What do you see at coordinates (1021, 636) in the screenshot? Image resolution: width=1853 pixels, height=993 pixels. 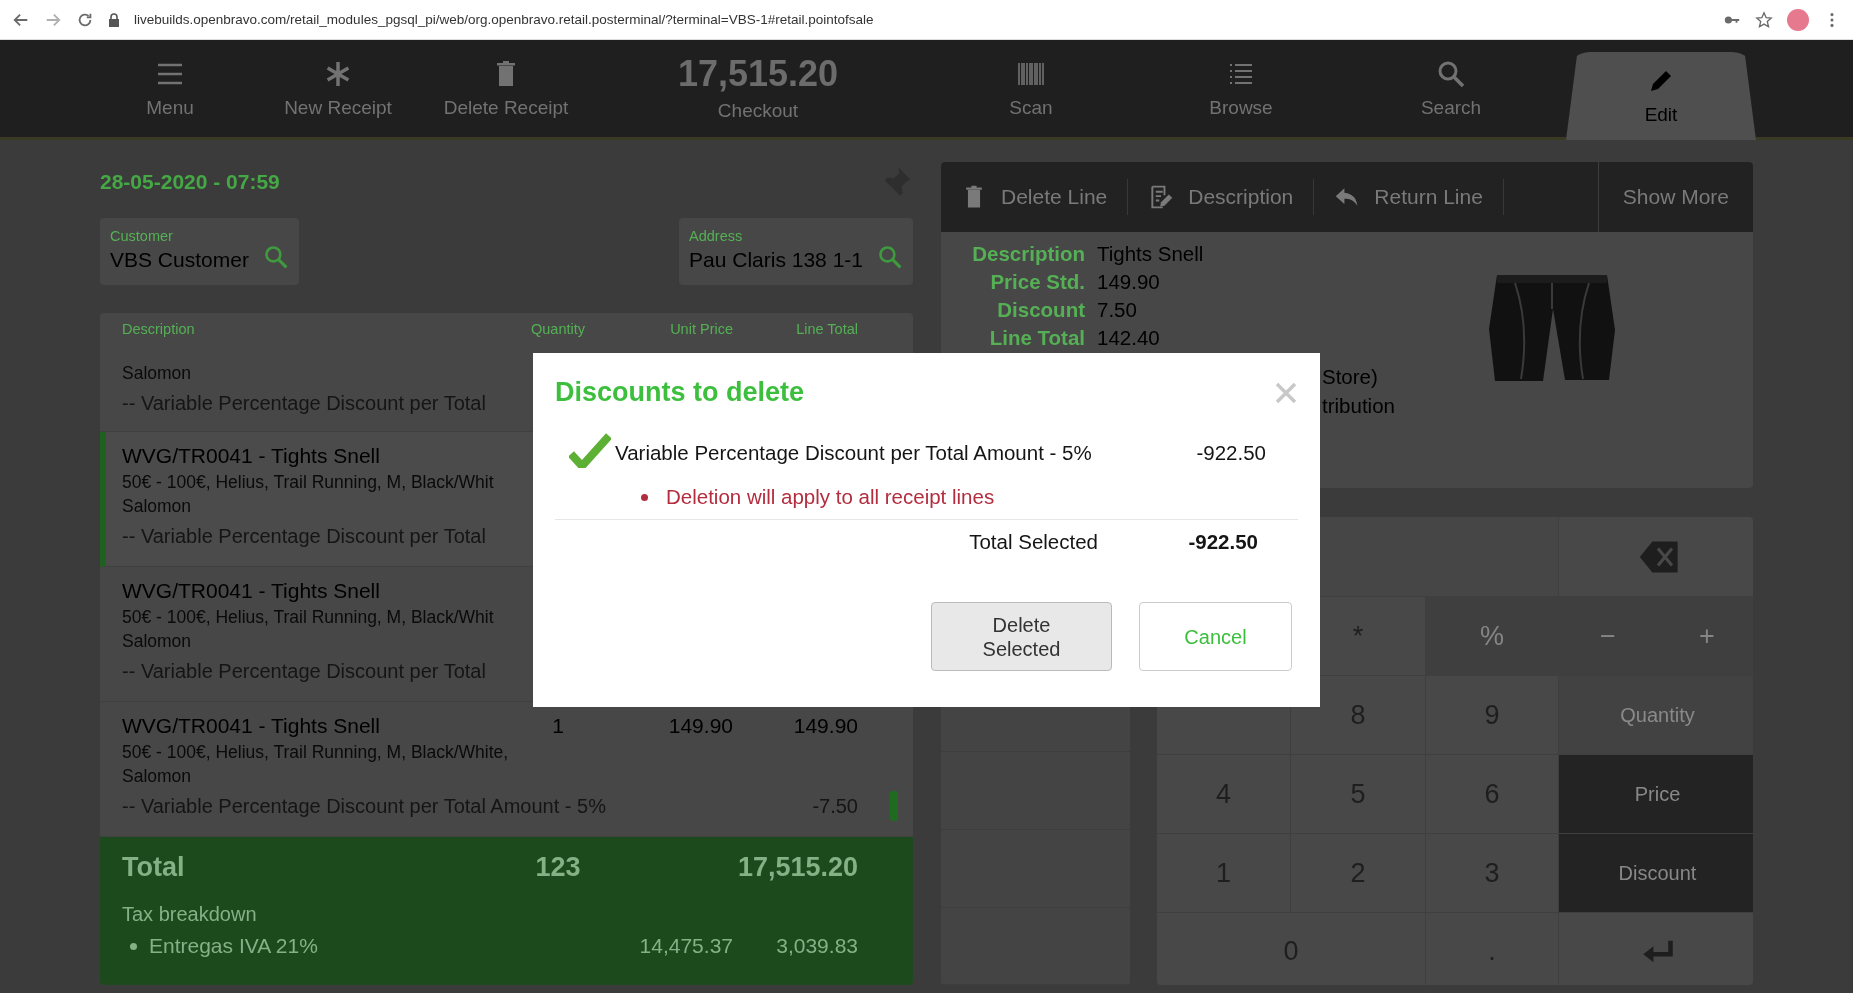 I see `delete-button: Delete Selected` at bounding box center [1021, 636].